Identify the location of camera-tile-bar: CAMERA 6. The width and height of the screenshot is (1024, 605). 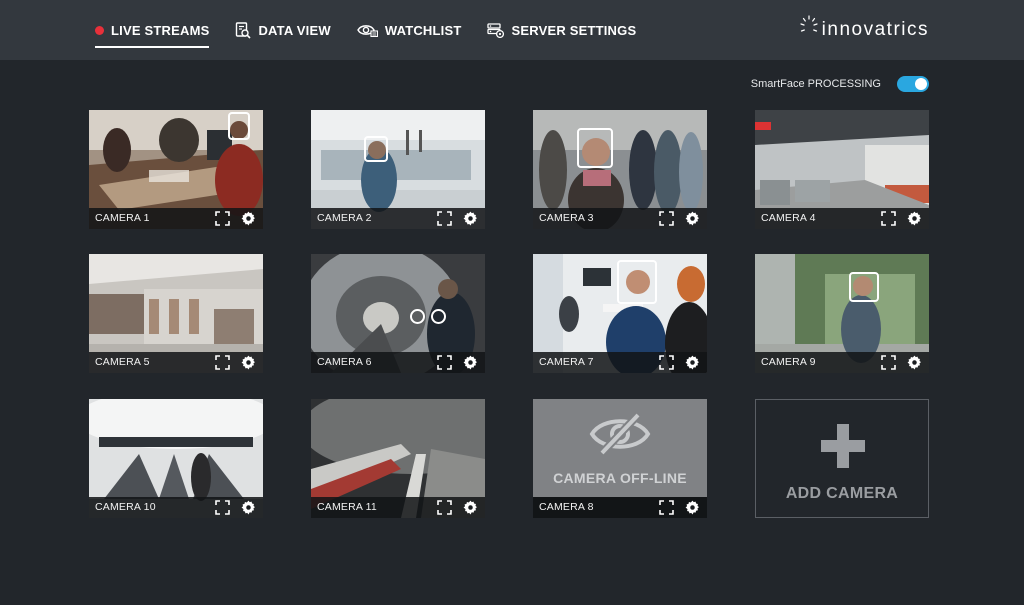
(398, 362).